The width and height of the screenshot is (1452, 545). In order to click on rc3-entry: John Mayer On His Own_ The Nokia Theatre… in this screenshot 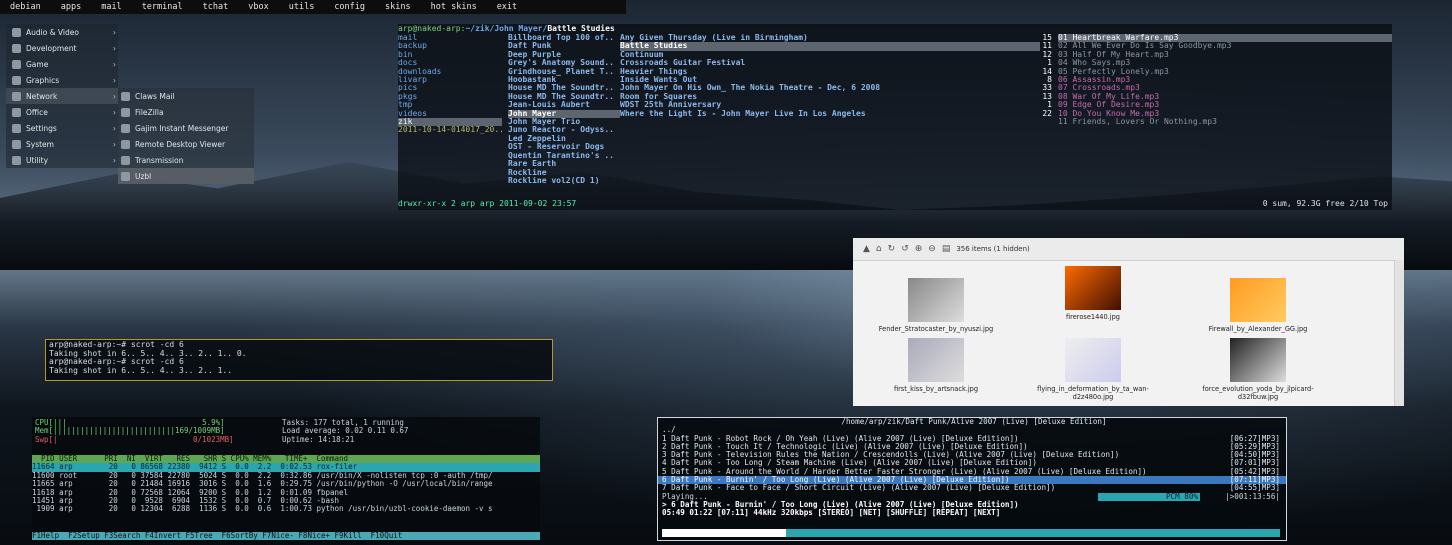, I will do `click(830, 88)`.